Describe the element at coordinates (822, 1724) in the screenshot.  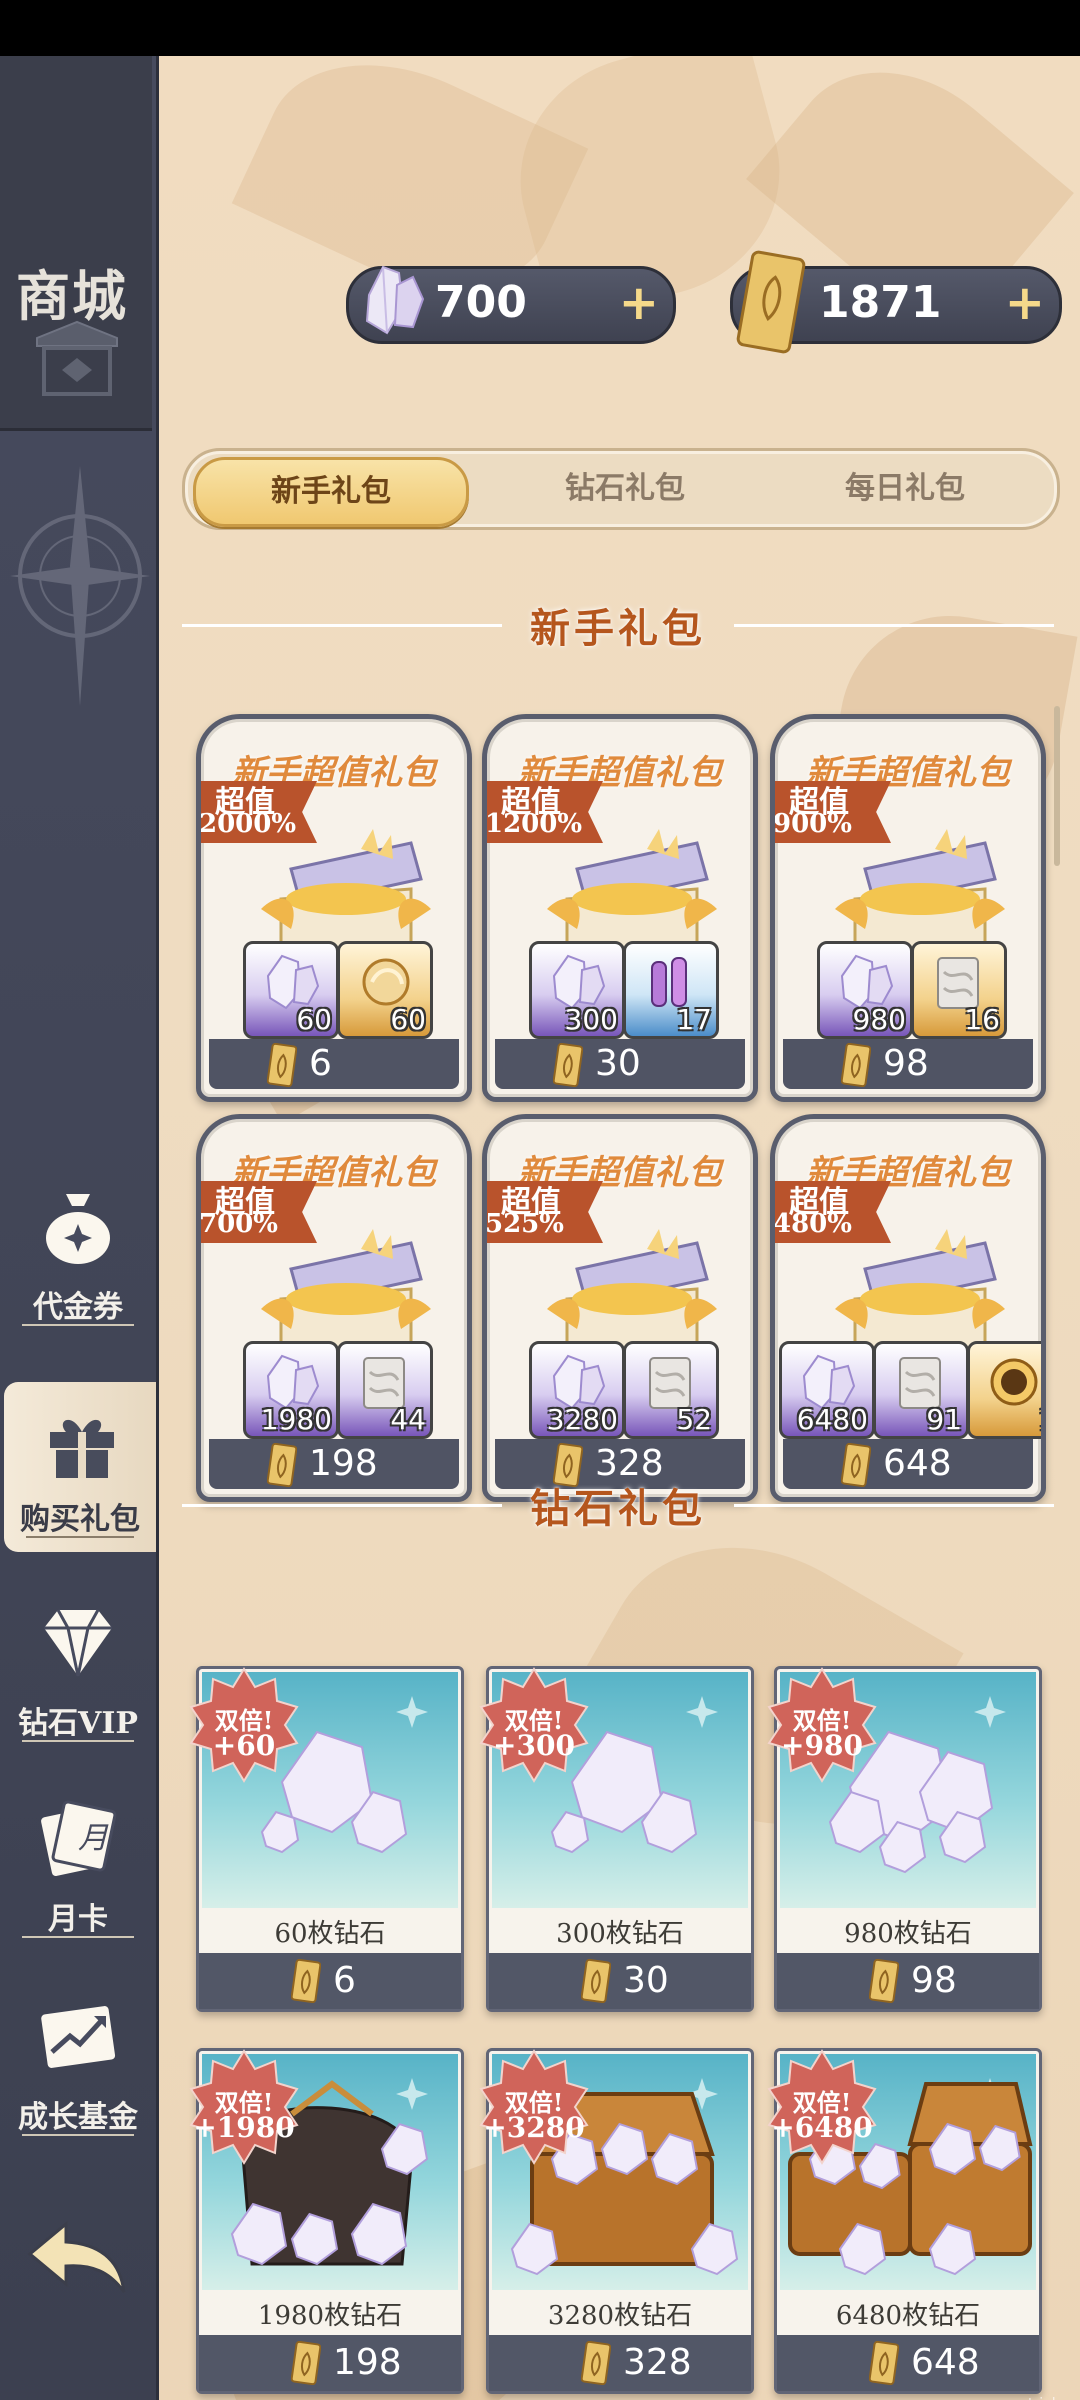
I see `double-bonus-badge: 双倍! +980` at that location.